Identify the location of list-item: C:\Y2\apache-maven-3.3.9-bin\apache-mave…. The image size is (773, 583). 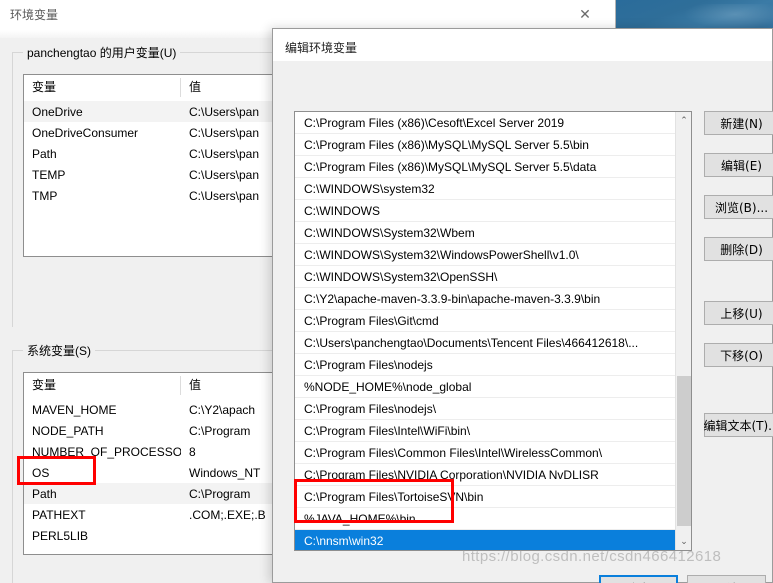
(485, 299).